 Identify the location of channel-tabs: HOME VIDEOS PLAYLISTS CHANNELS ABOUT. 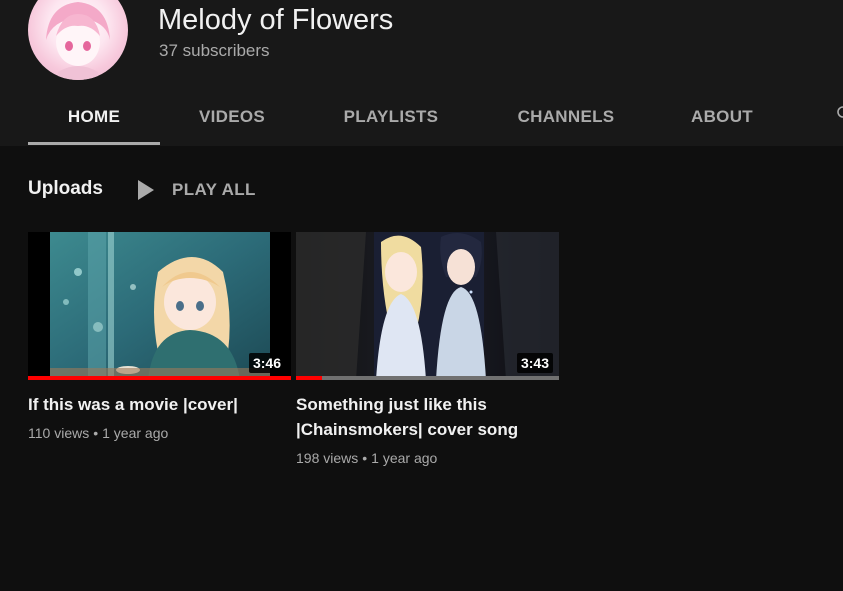
(421, 117).